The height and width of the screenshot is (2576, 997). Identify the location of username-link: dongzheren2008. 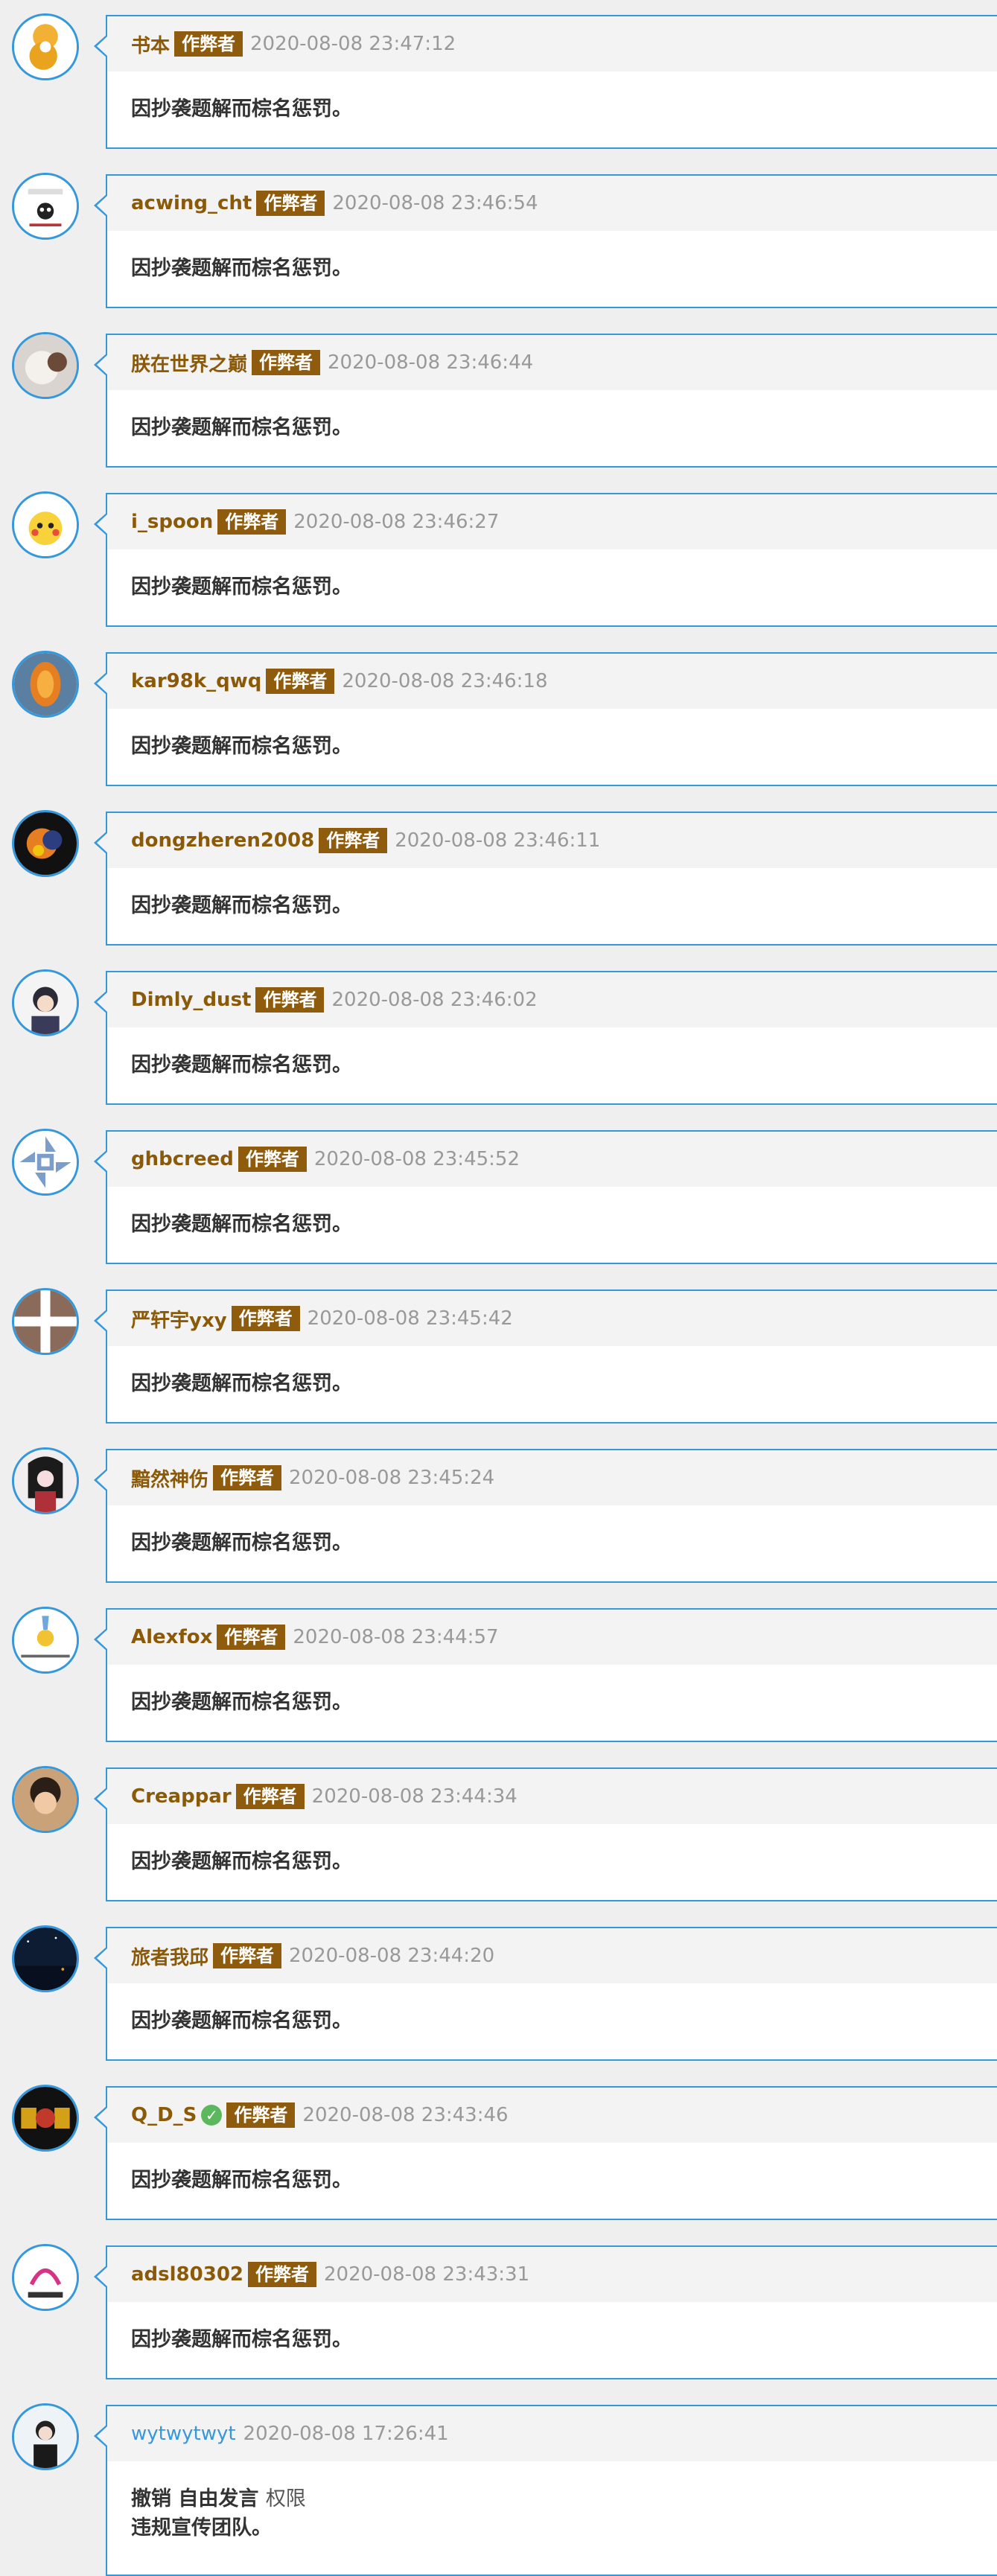
(222, 840).